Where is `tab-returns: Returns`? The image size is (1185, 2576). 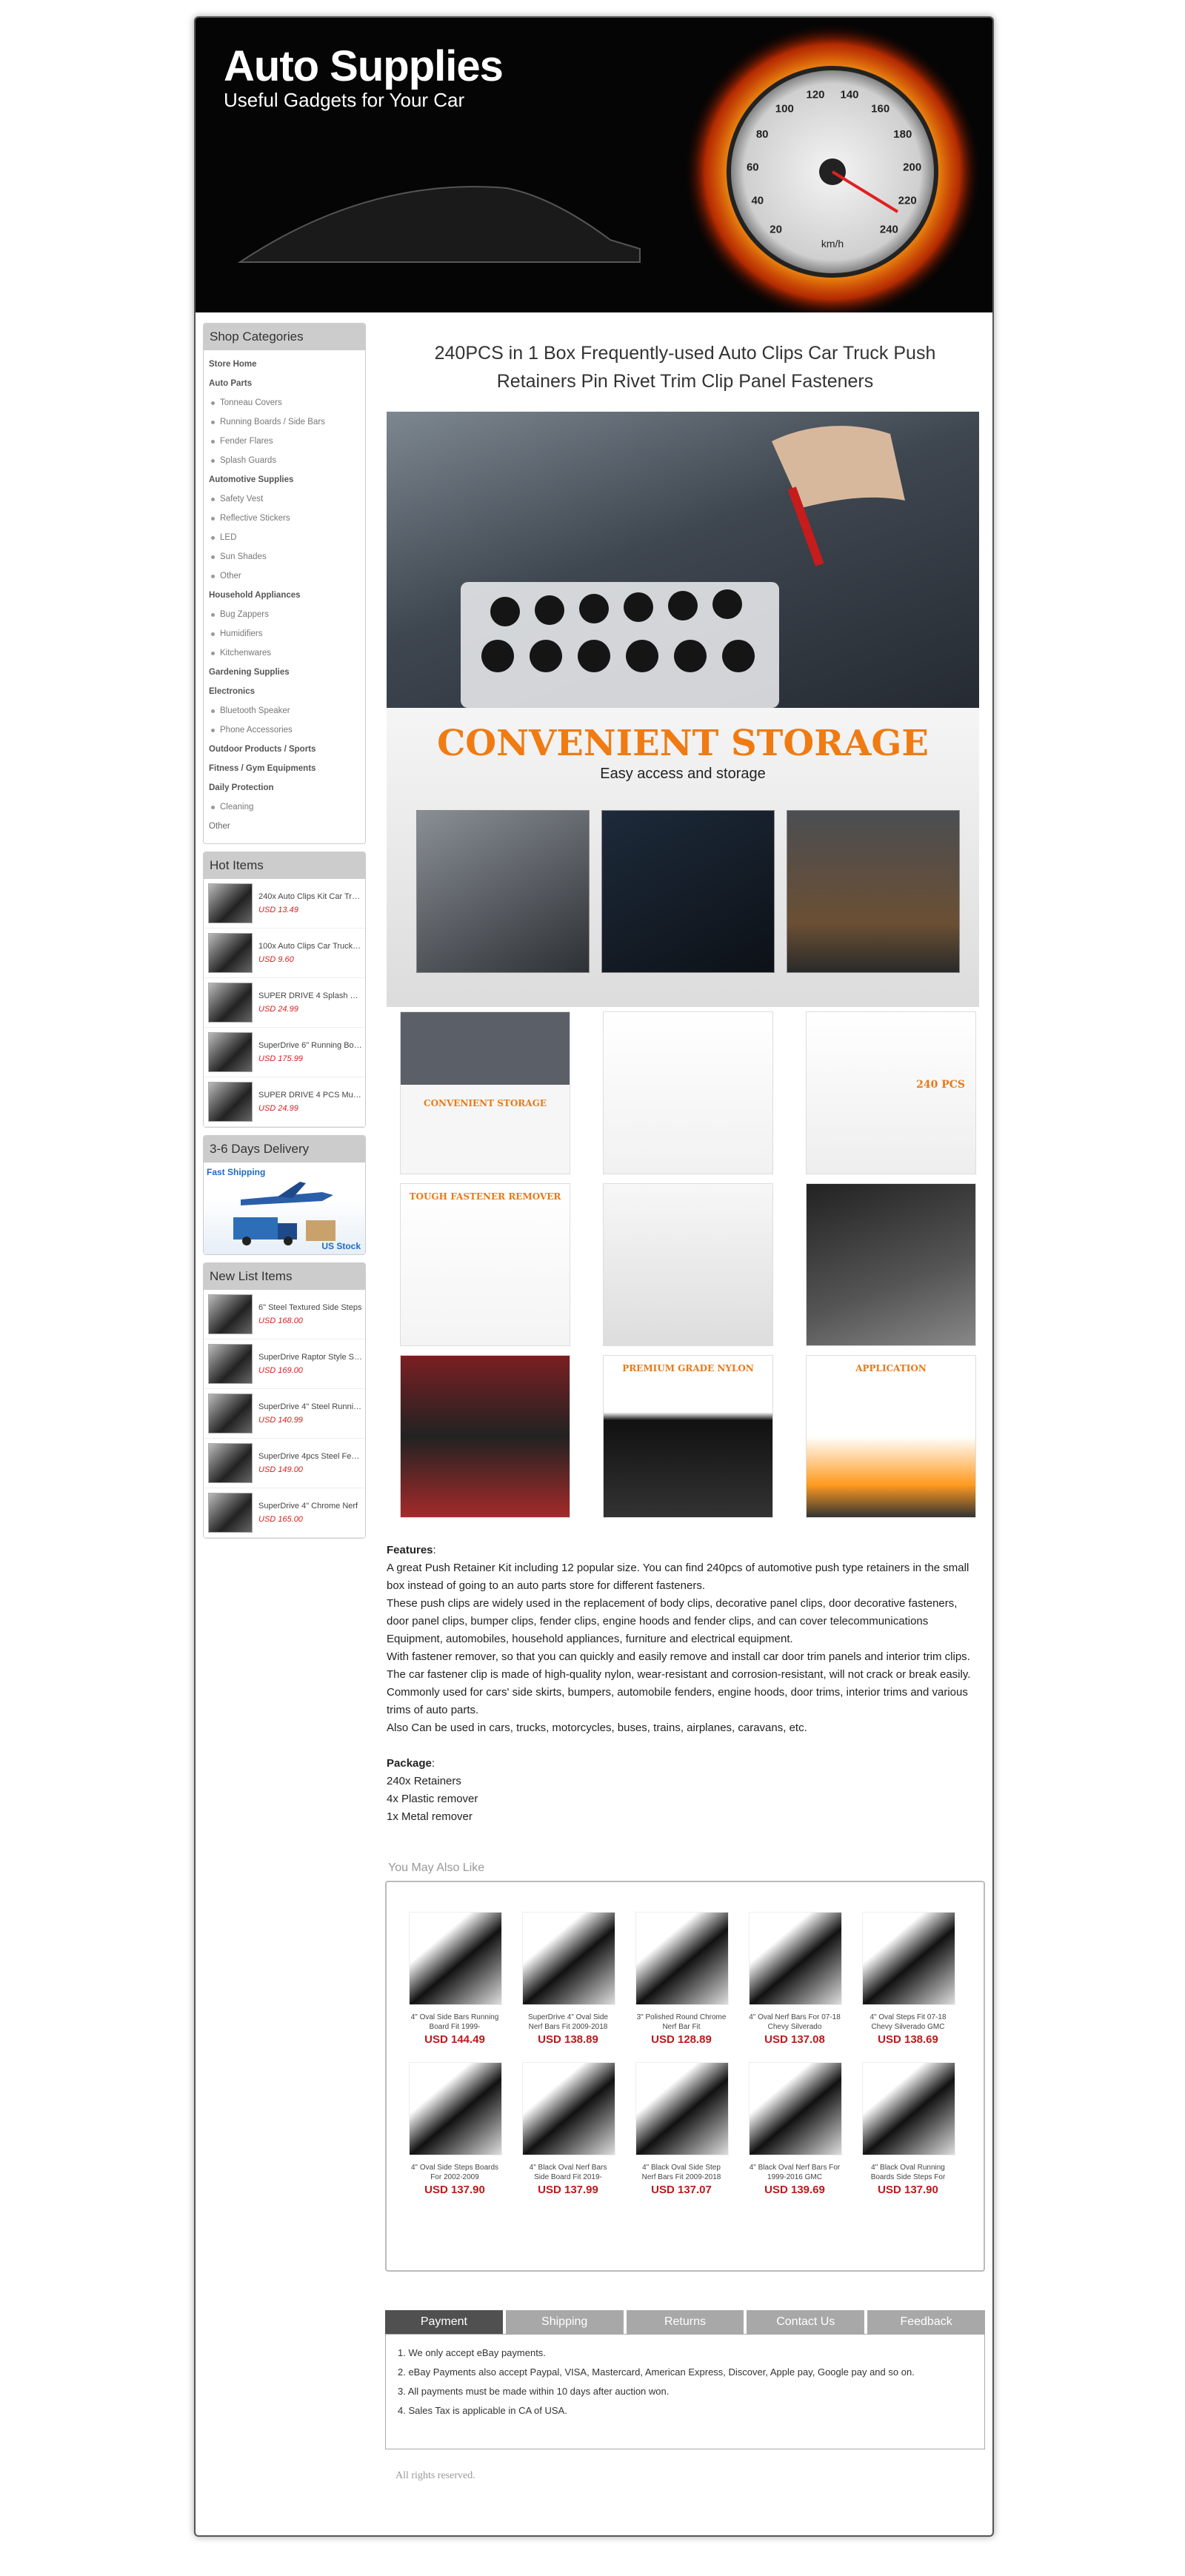
tab-returns: Returns is located at coordinates (685, 2322).